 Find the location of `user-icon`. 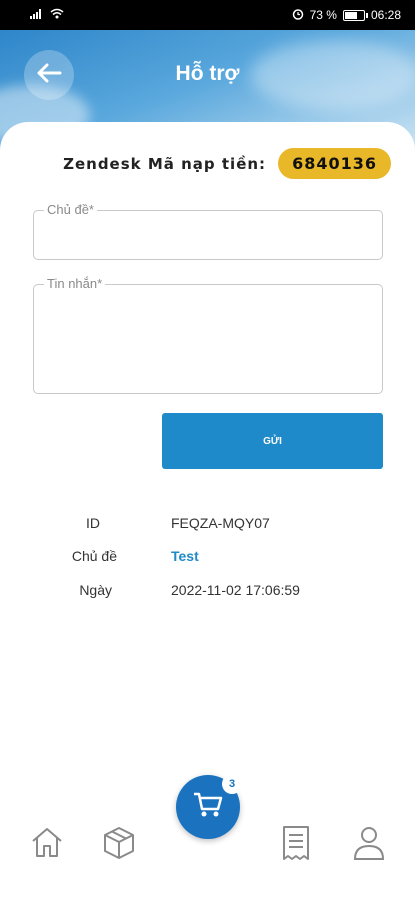

user-icon is located at coordinates (369, 845).